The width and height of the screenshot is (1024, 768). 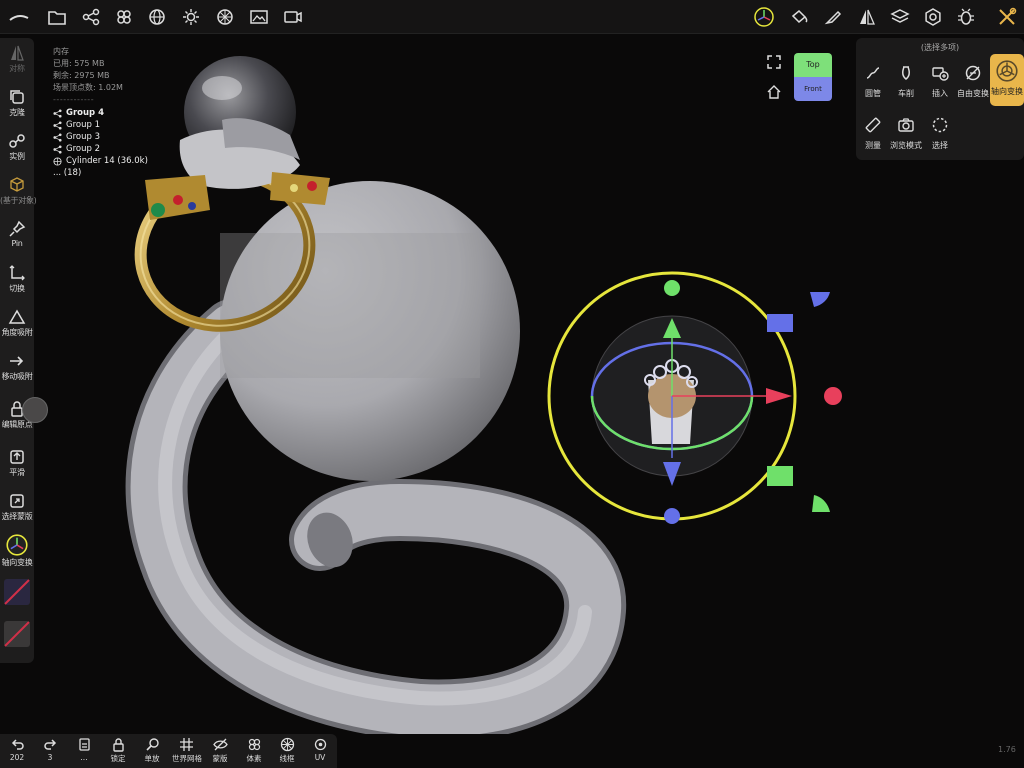 What do you see at coordinates (906, 81) in the screenshot?
I see `lathe-button: 车削` at bounding box center [906, 81].